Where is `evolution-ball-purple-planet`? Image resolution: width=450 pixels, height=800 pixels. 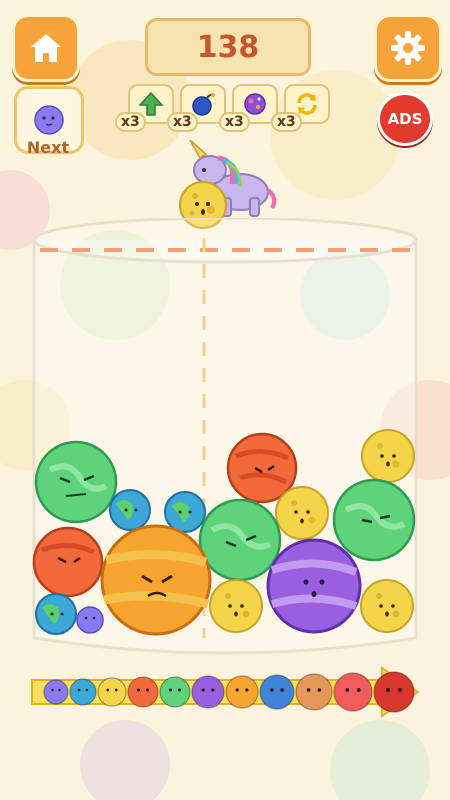 evolution-ball-purple-planet is located at coordinates (208, 692).